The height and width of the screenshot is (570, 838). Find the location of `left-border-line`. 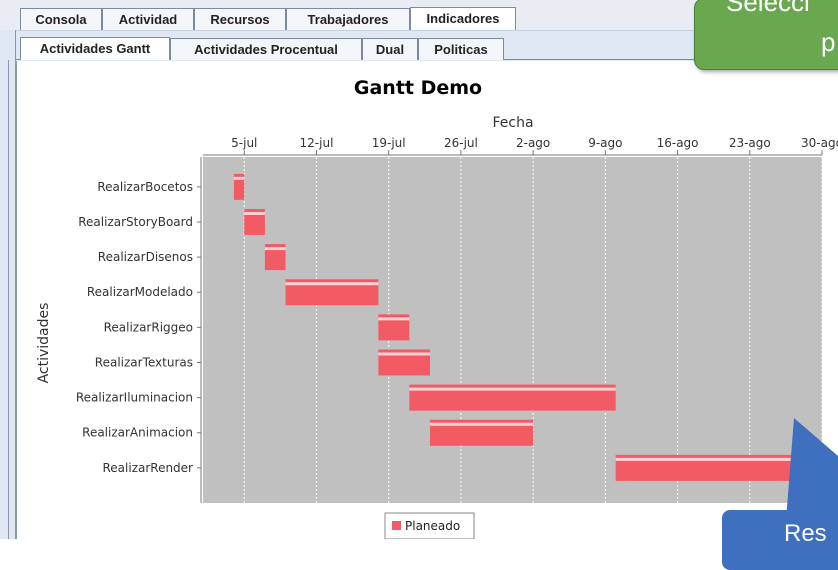

left-border-line is located at coordinates (8, 299).